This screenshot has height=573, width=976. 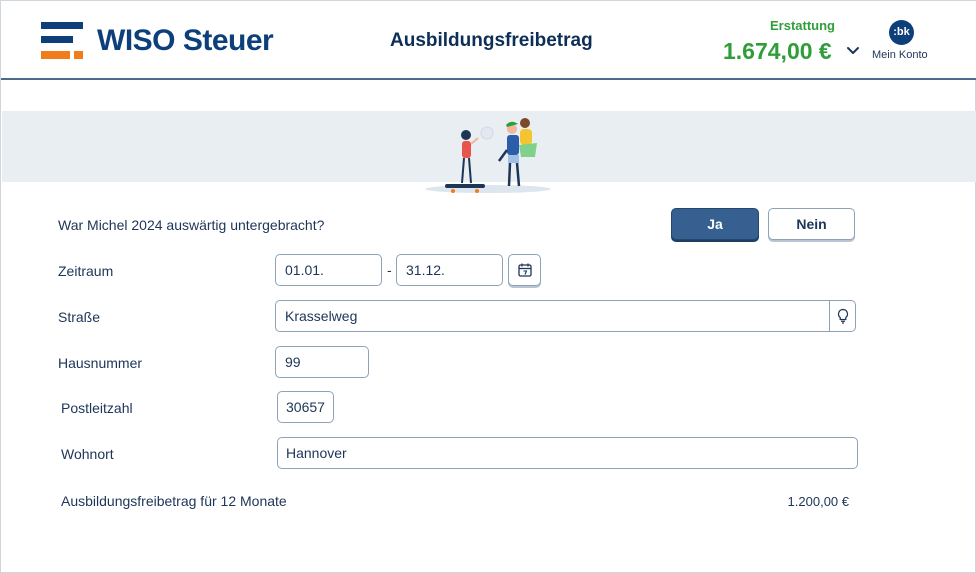 I want to click on refund-amount: 1.674,00 €, so click(x=777, y=51).